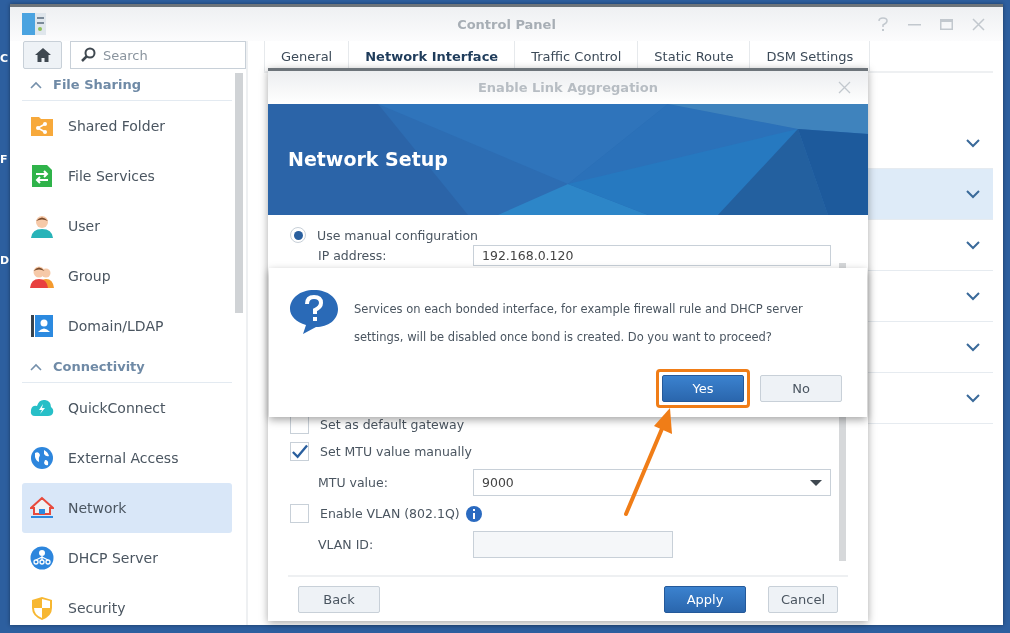 The image size is (1010, 633). What do you see at coordinates (42, 558) in the screenshot?
I see `network-icon` at bounding box center [42, 558].